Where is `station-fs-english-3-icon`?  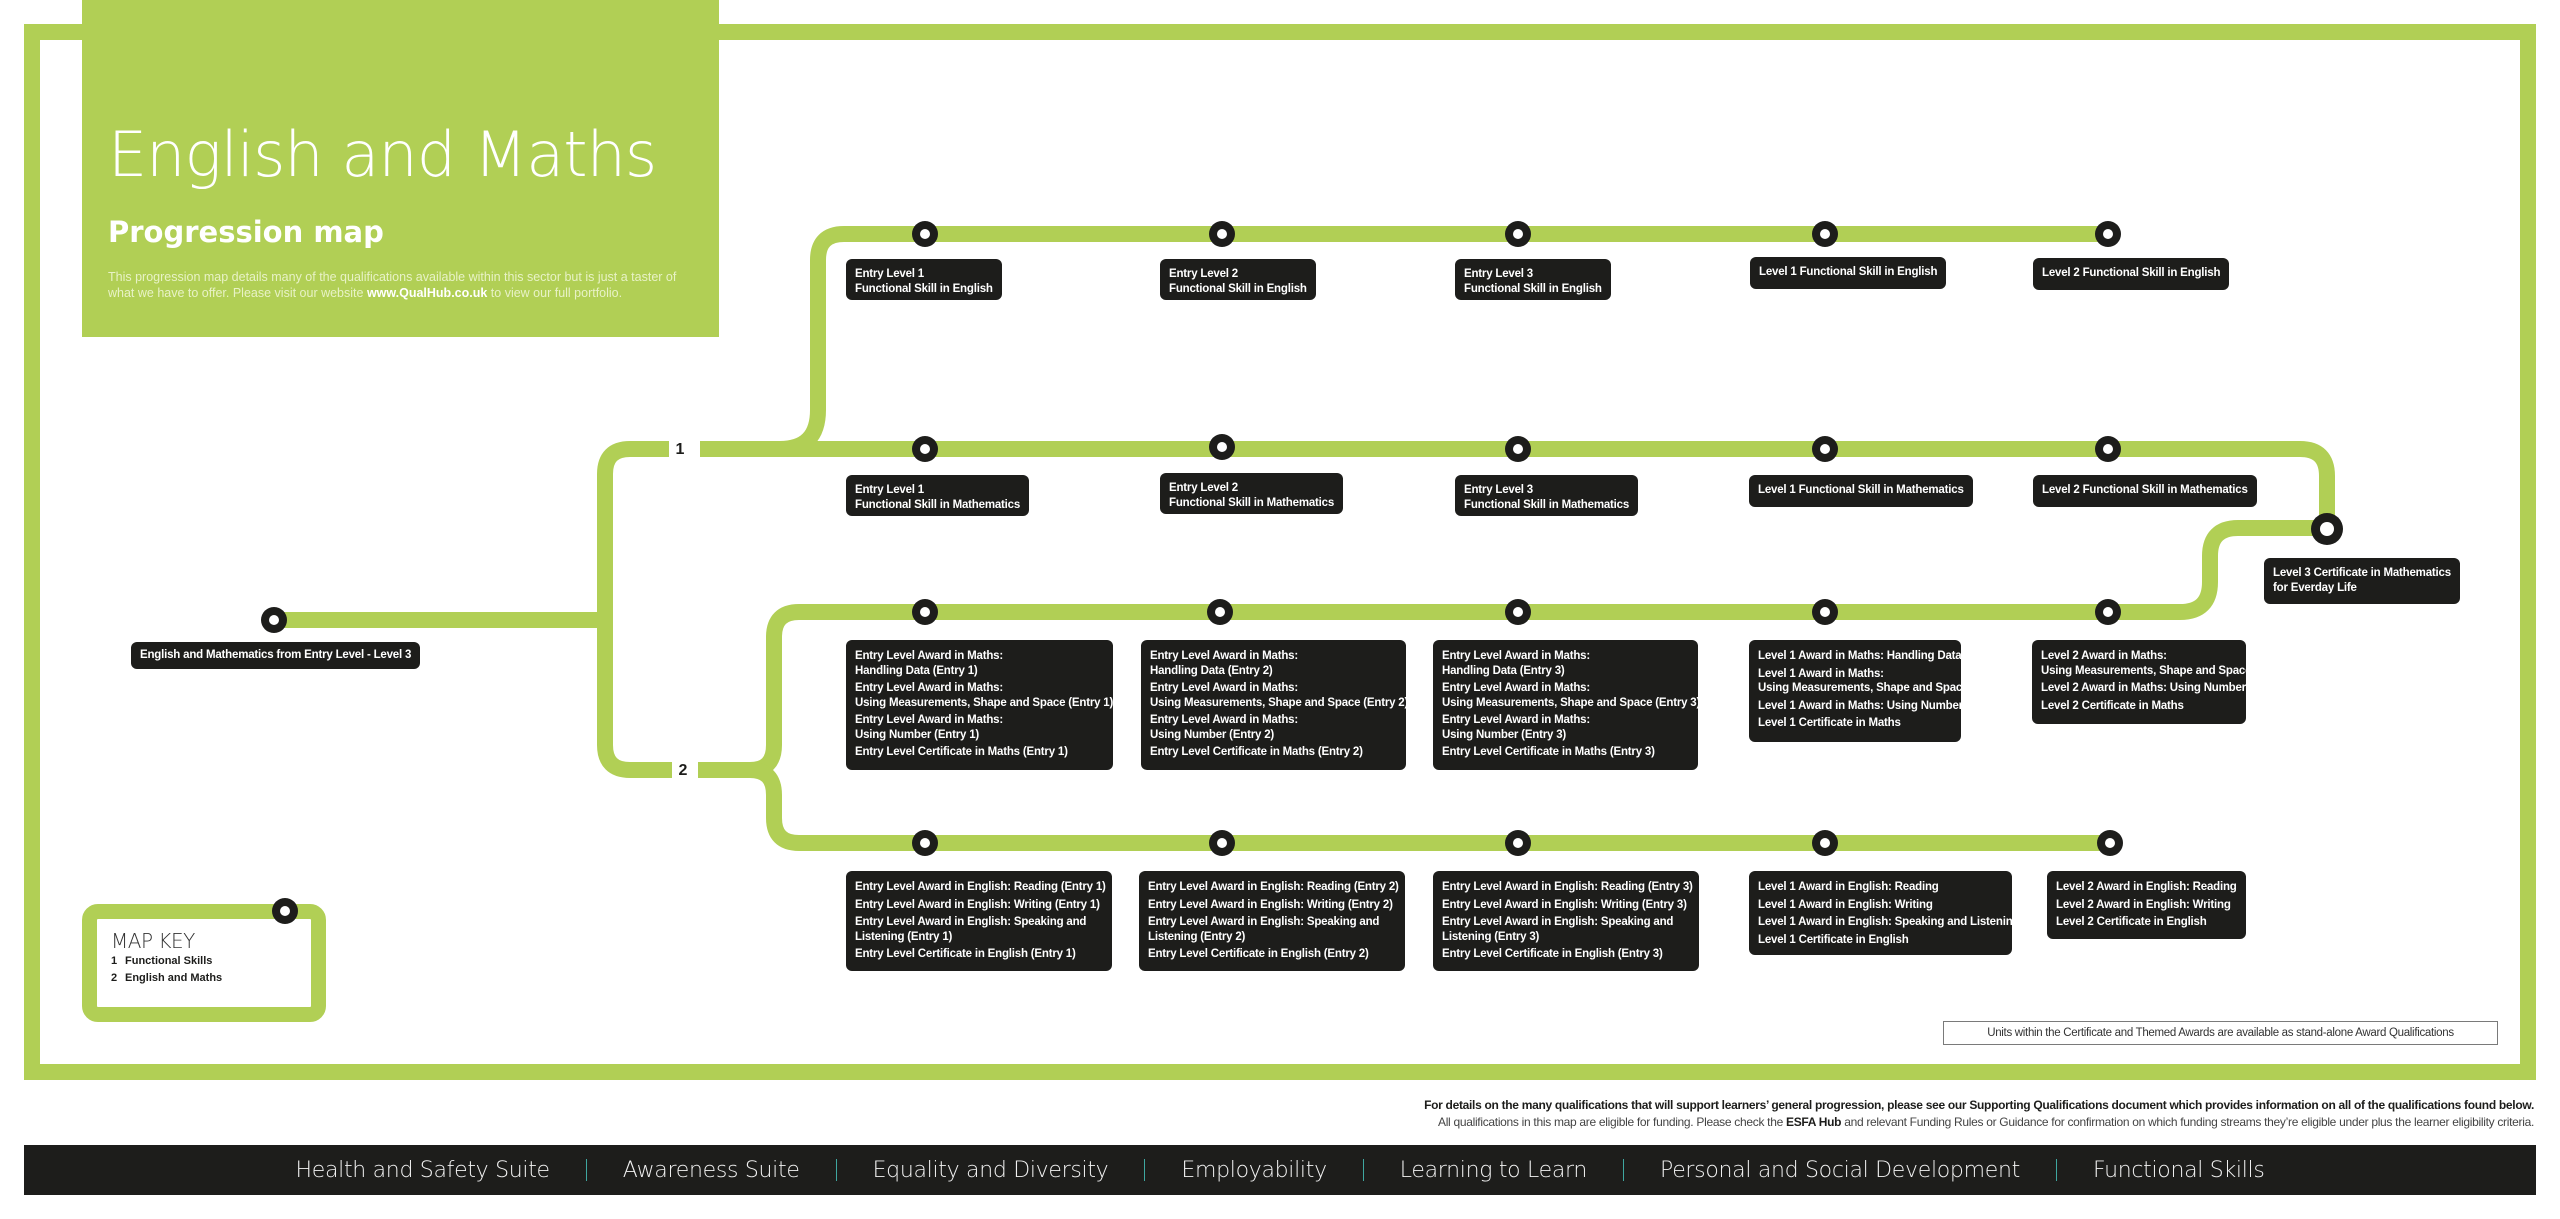 station-fs-english-3-icon is located at coordinates (1518, 234).